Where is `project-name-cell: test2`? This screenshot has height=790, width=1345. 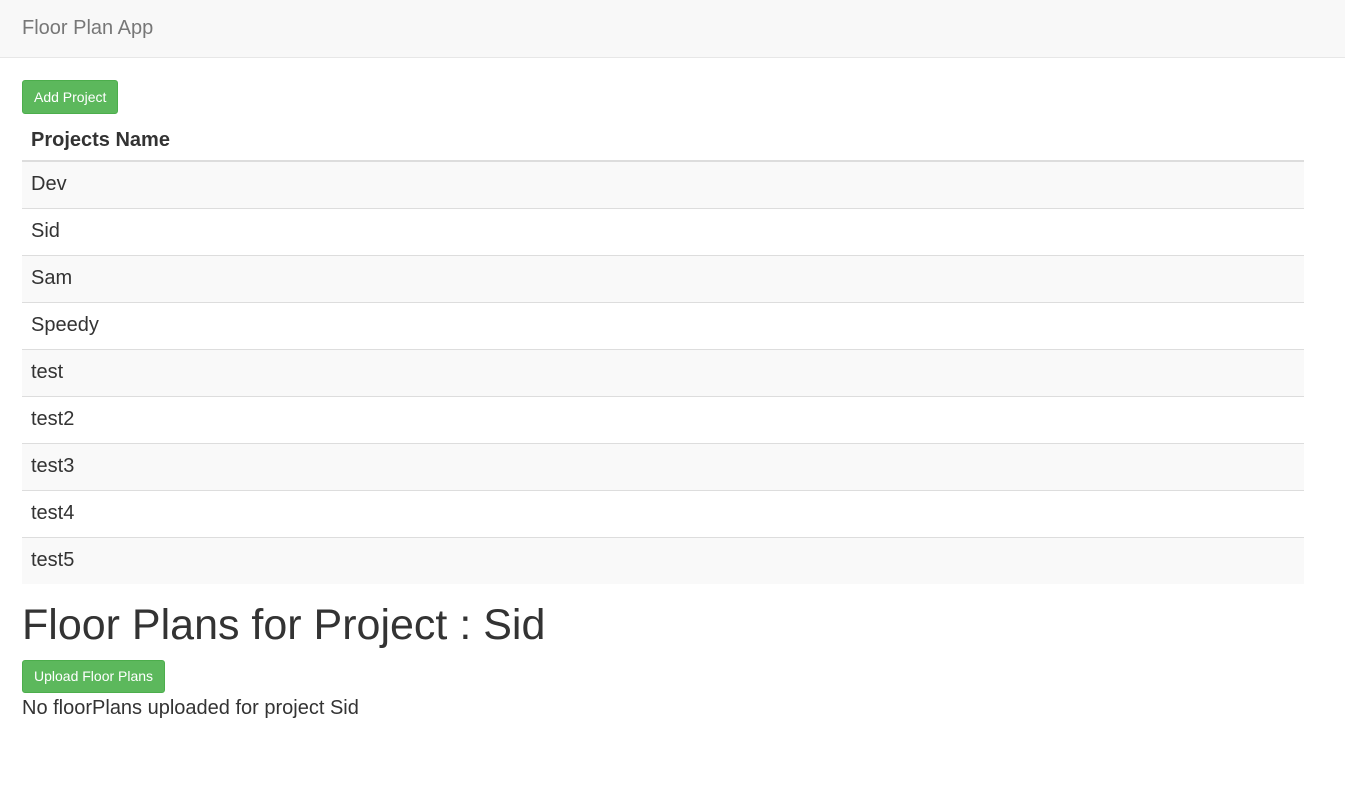 project-name-cell: test2 is located at coordinates (663, 419).